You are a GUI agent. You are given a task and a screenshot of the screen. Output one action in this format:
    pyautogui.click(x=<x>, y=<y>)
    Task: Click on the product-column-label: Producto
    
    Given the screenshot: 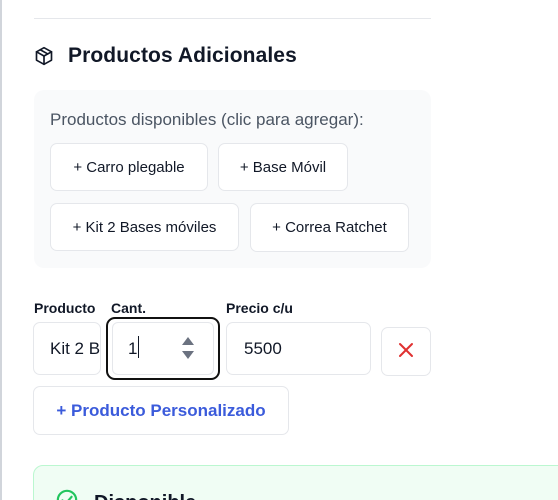 What is the action you would take?
    pyautogui.click(x=65, y=308)
    